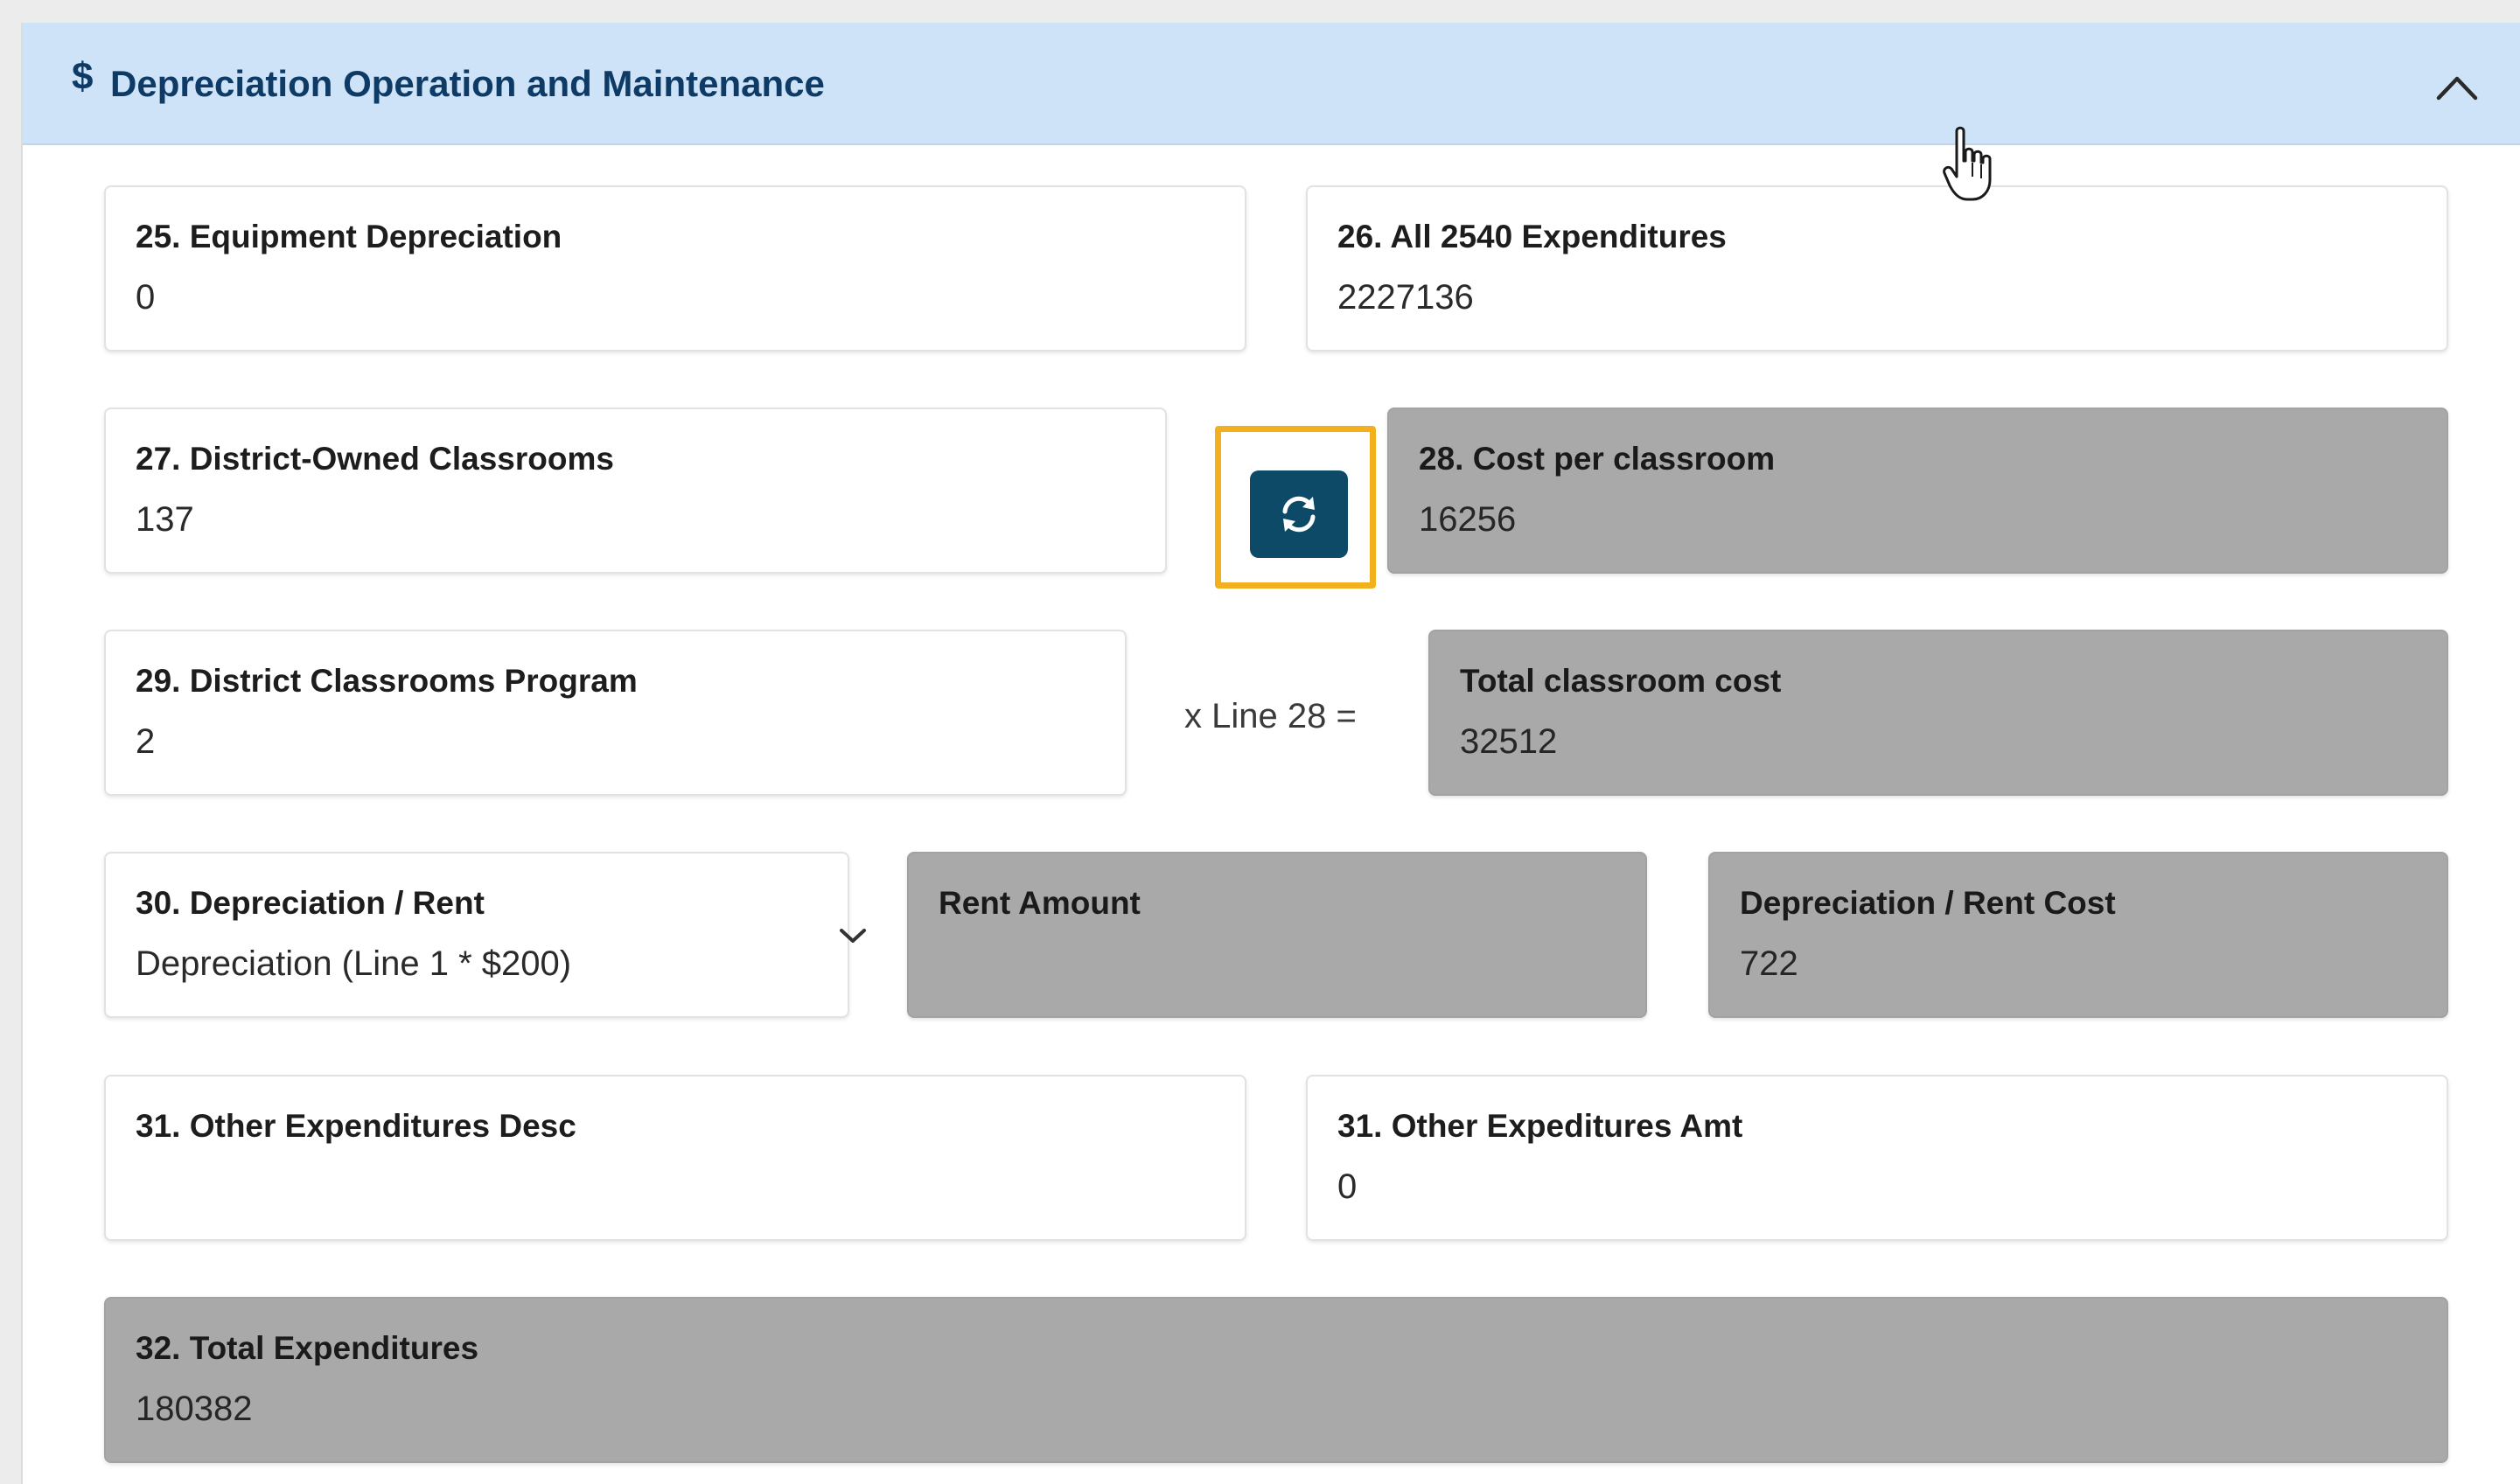 The height and width of the screenshot is (1484, 2520). What do you see at coordinates (1277, 935) in the screenshot?
I see `field-rent-amount: Rent Amount` at bounding box center [1277, 935].